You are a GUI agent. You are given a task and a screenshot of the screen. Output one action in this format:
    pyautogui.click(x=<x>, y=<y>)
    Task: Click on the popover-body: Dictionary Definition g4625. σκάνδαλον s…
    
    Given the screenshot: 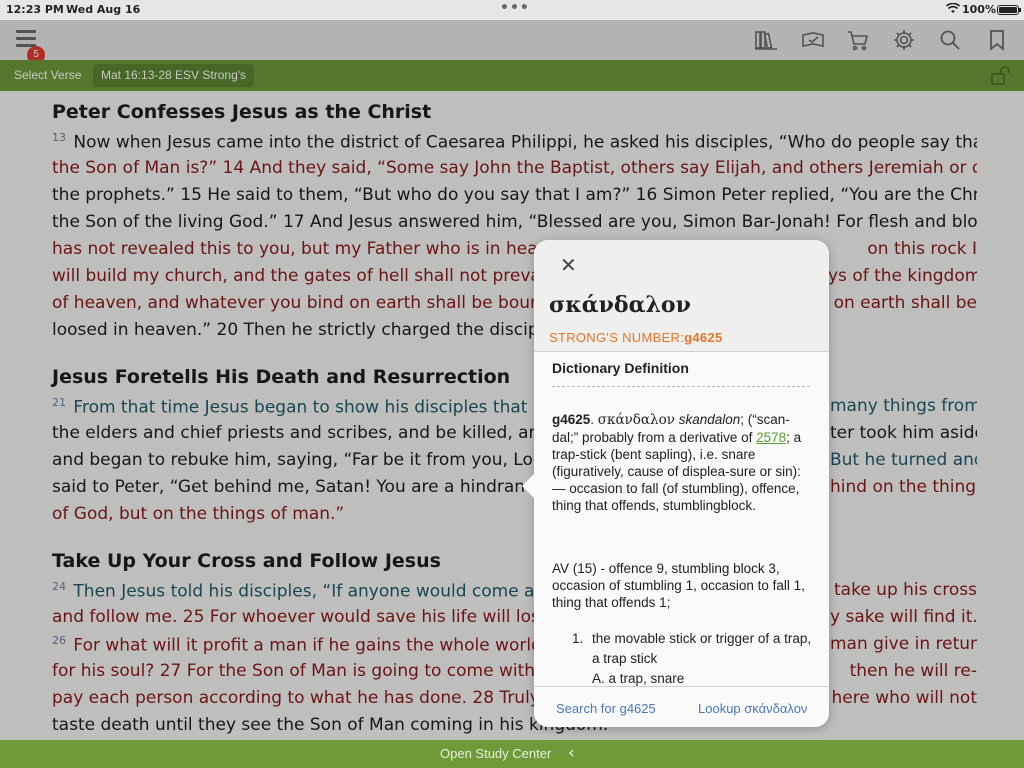 What is the action you would take?
    pyautogui.click(x=681, y=519)
    